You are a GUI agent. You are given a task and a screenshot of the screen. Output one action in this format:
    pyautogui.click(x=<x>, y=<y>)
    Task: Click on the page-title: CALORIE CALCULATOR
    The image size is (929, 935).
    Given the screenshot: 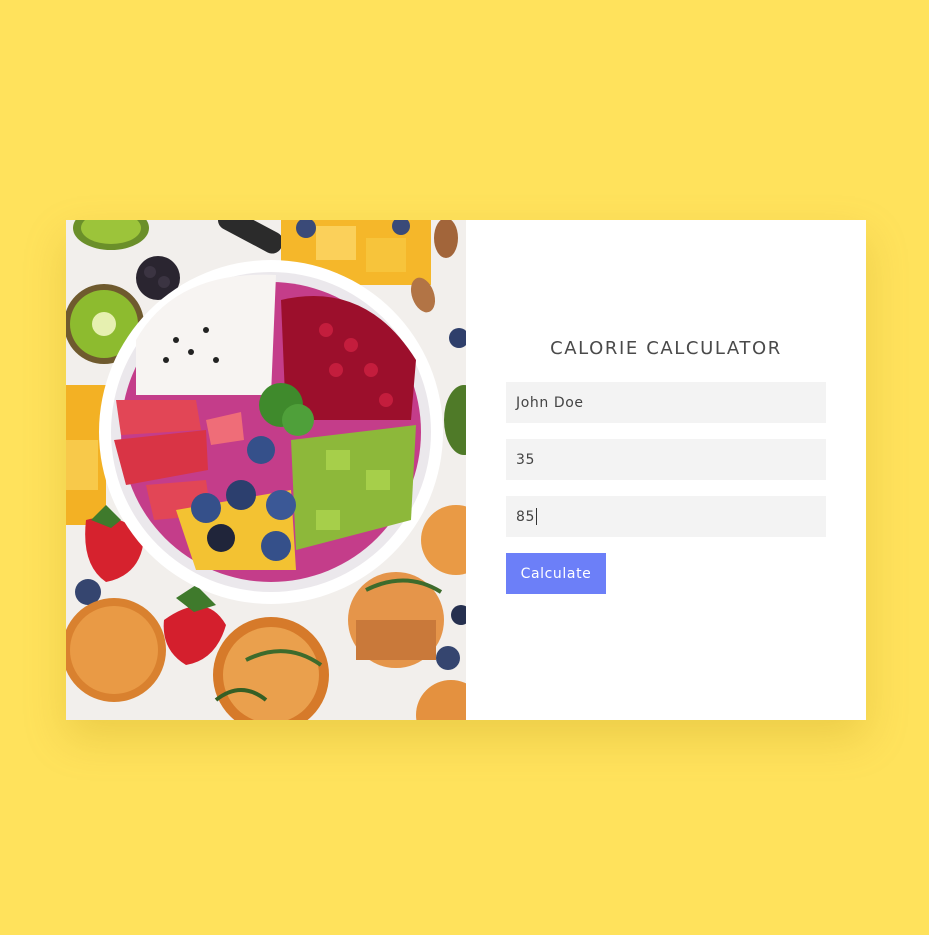 What is the action you would take?
    pyautogui.click(x=666, y=348)
    